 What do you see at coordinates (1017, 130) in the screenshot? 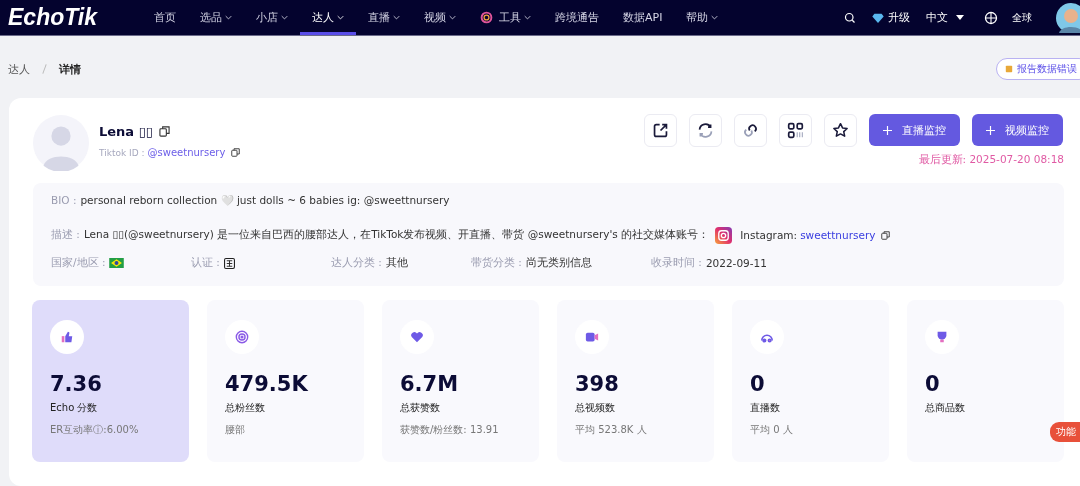
I see `monitor-button: 视频监控` at bounding box center [1017, 130].